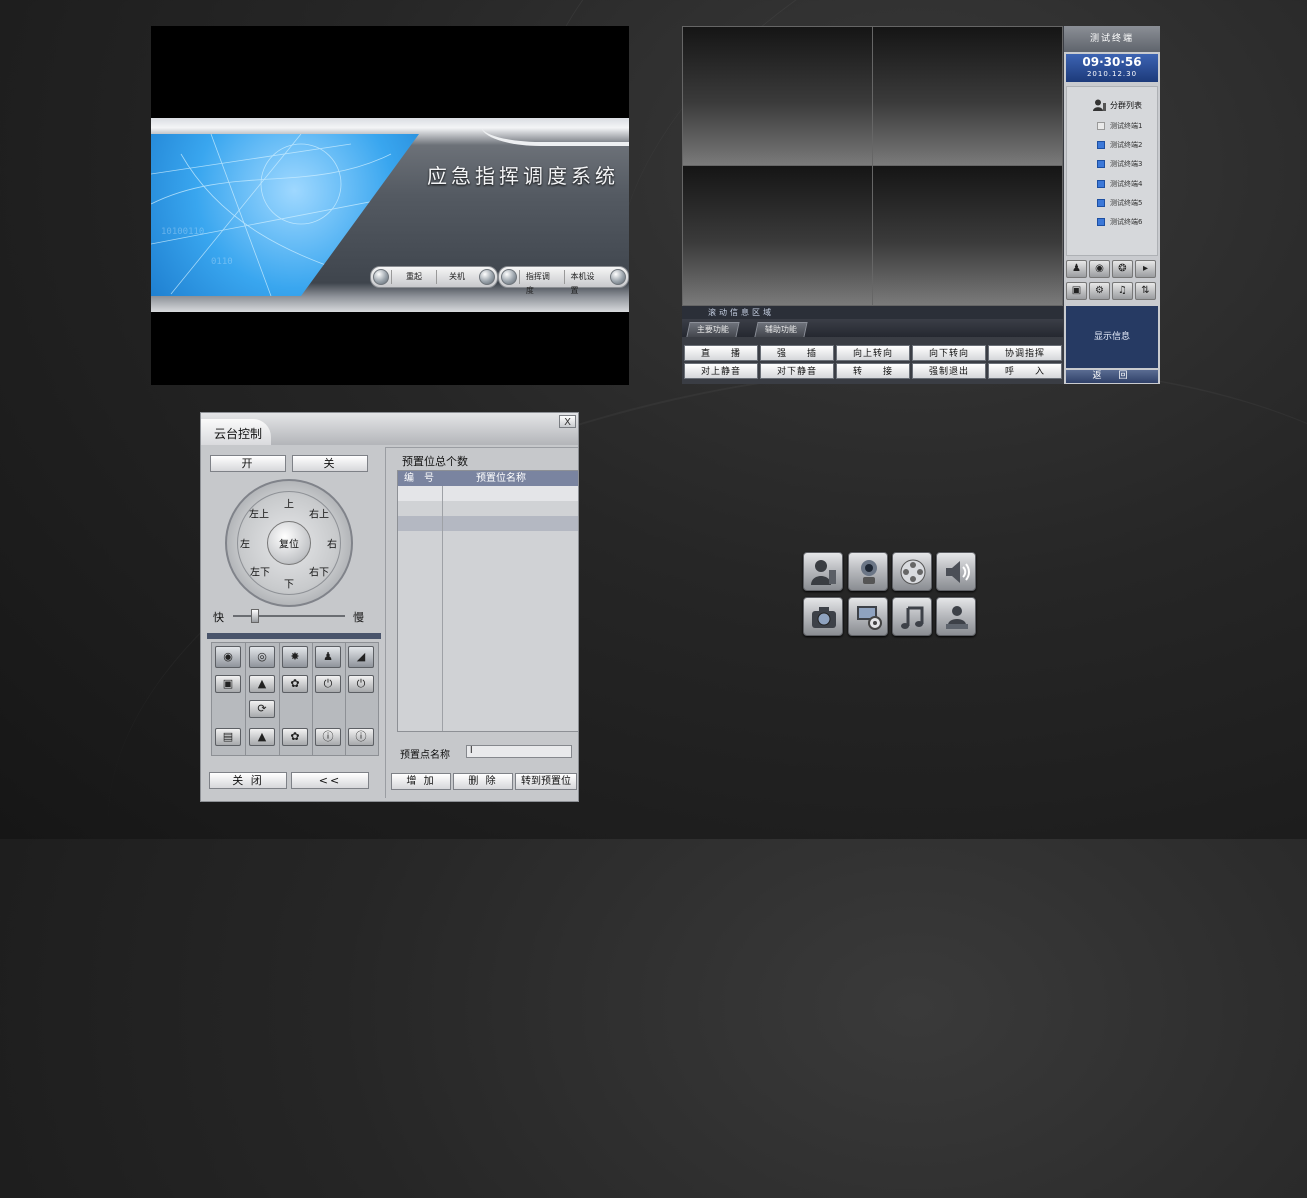  I want to click on slider-thumb, so click(255, 616).